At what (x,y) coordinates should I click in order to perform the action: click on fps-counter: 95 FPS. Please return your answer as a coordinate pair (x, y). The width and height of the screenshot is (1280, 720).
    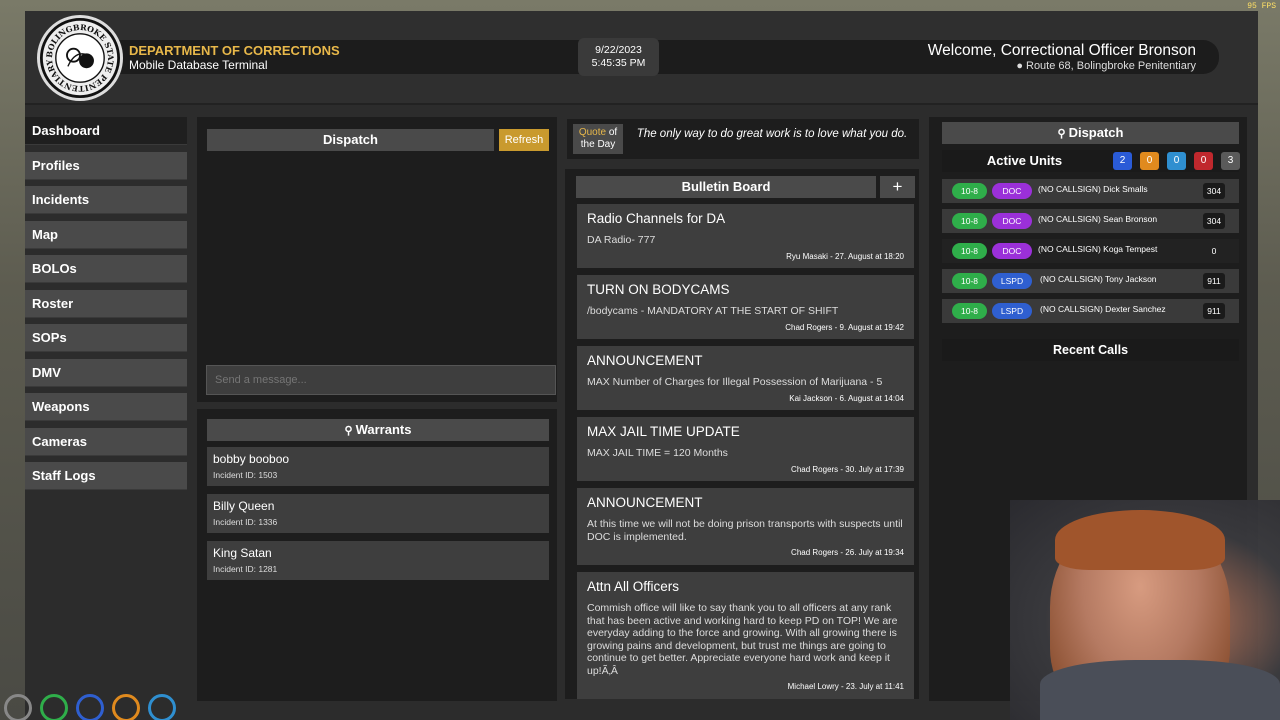
    Looking at the image, I should click on (1261, 6).